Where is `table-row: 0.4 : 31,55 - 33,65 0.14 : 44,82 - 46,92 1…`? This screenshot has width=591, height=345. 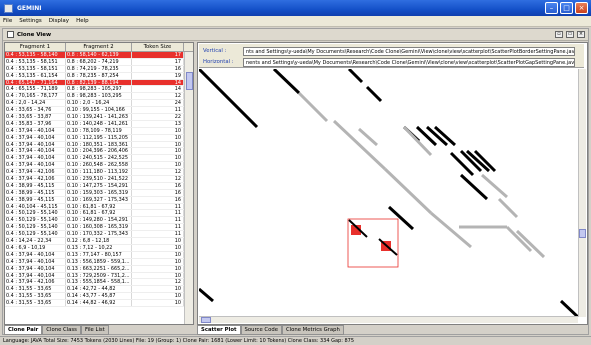 table-row: 0.4 : 31,55 - 33,65 0.14 : 44,82 - 46,92 1… is located at coordinates (99, 303).